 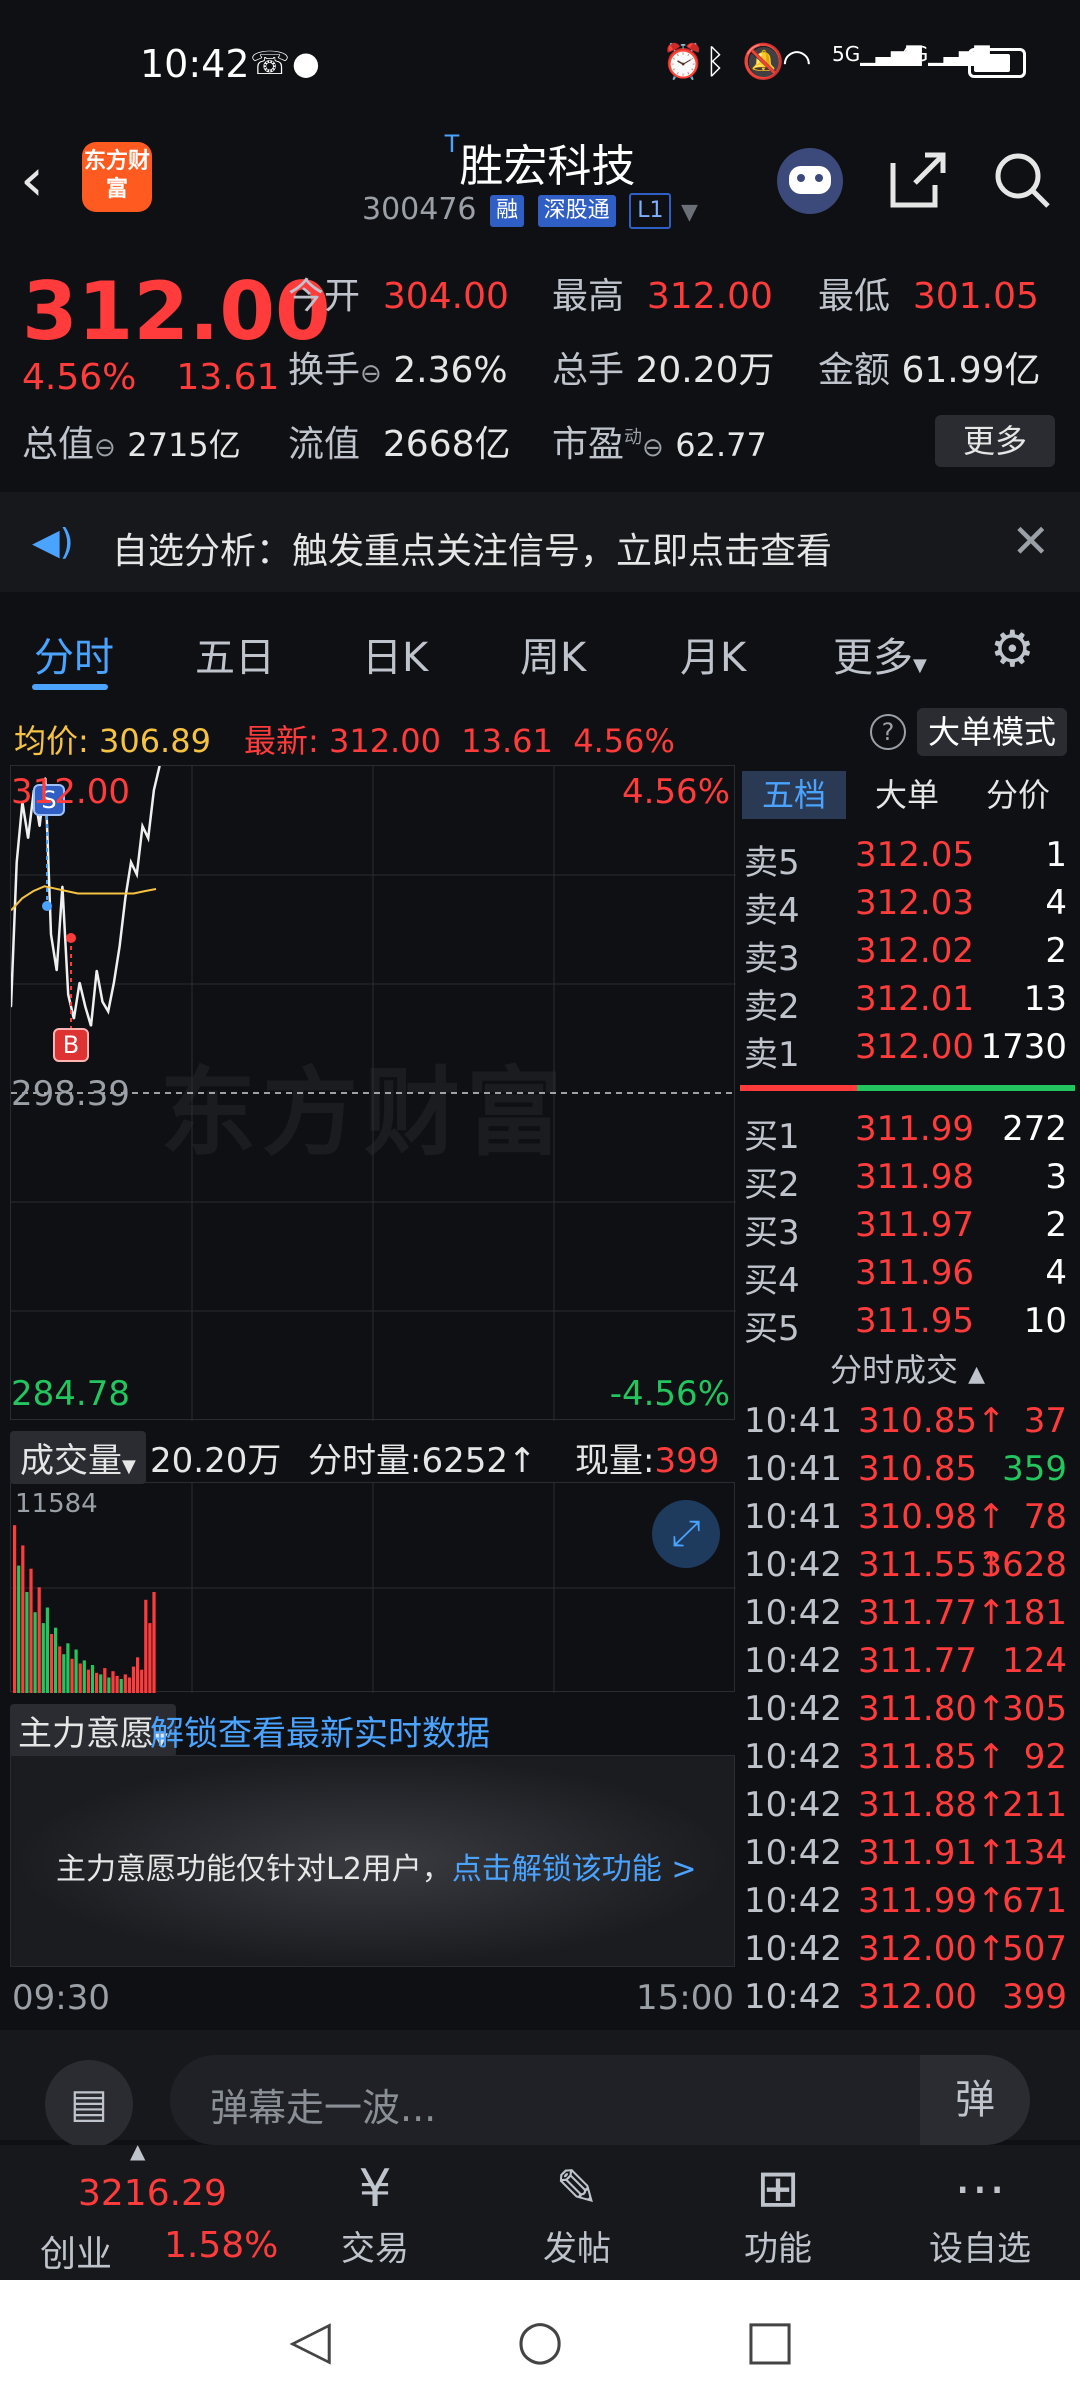 What do you see at coordinates (907, 1953) in the screenshot?
I see `tick-row: 10:42 312.00↑ 507` at bounding box center [907, 1953].